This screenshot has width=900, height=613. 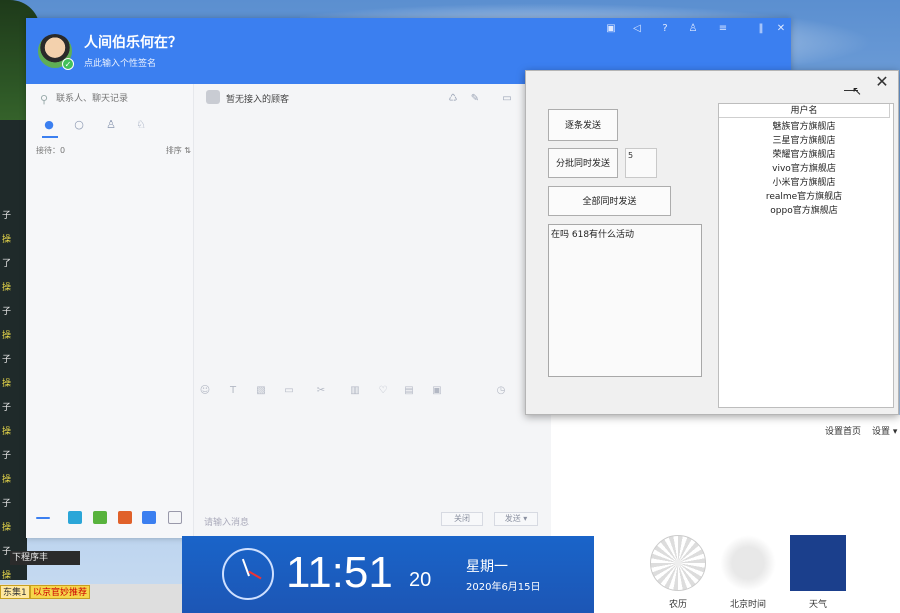 I want to click on visitor-avatar-icon, so click(x=213, y=97).